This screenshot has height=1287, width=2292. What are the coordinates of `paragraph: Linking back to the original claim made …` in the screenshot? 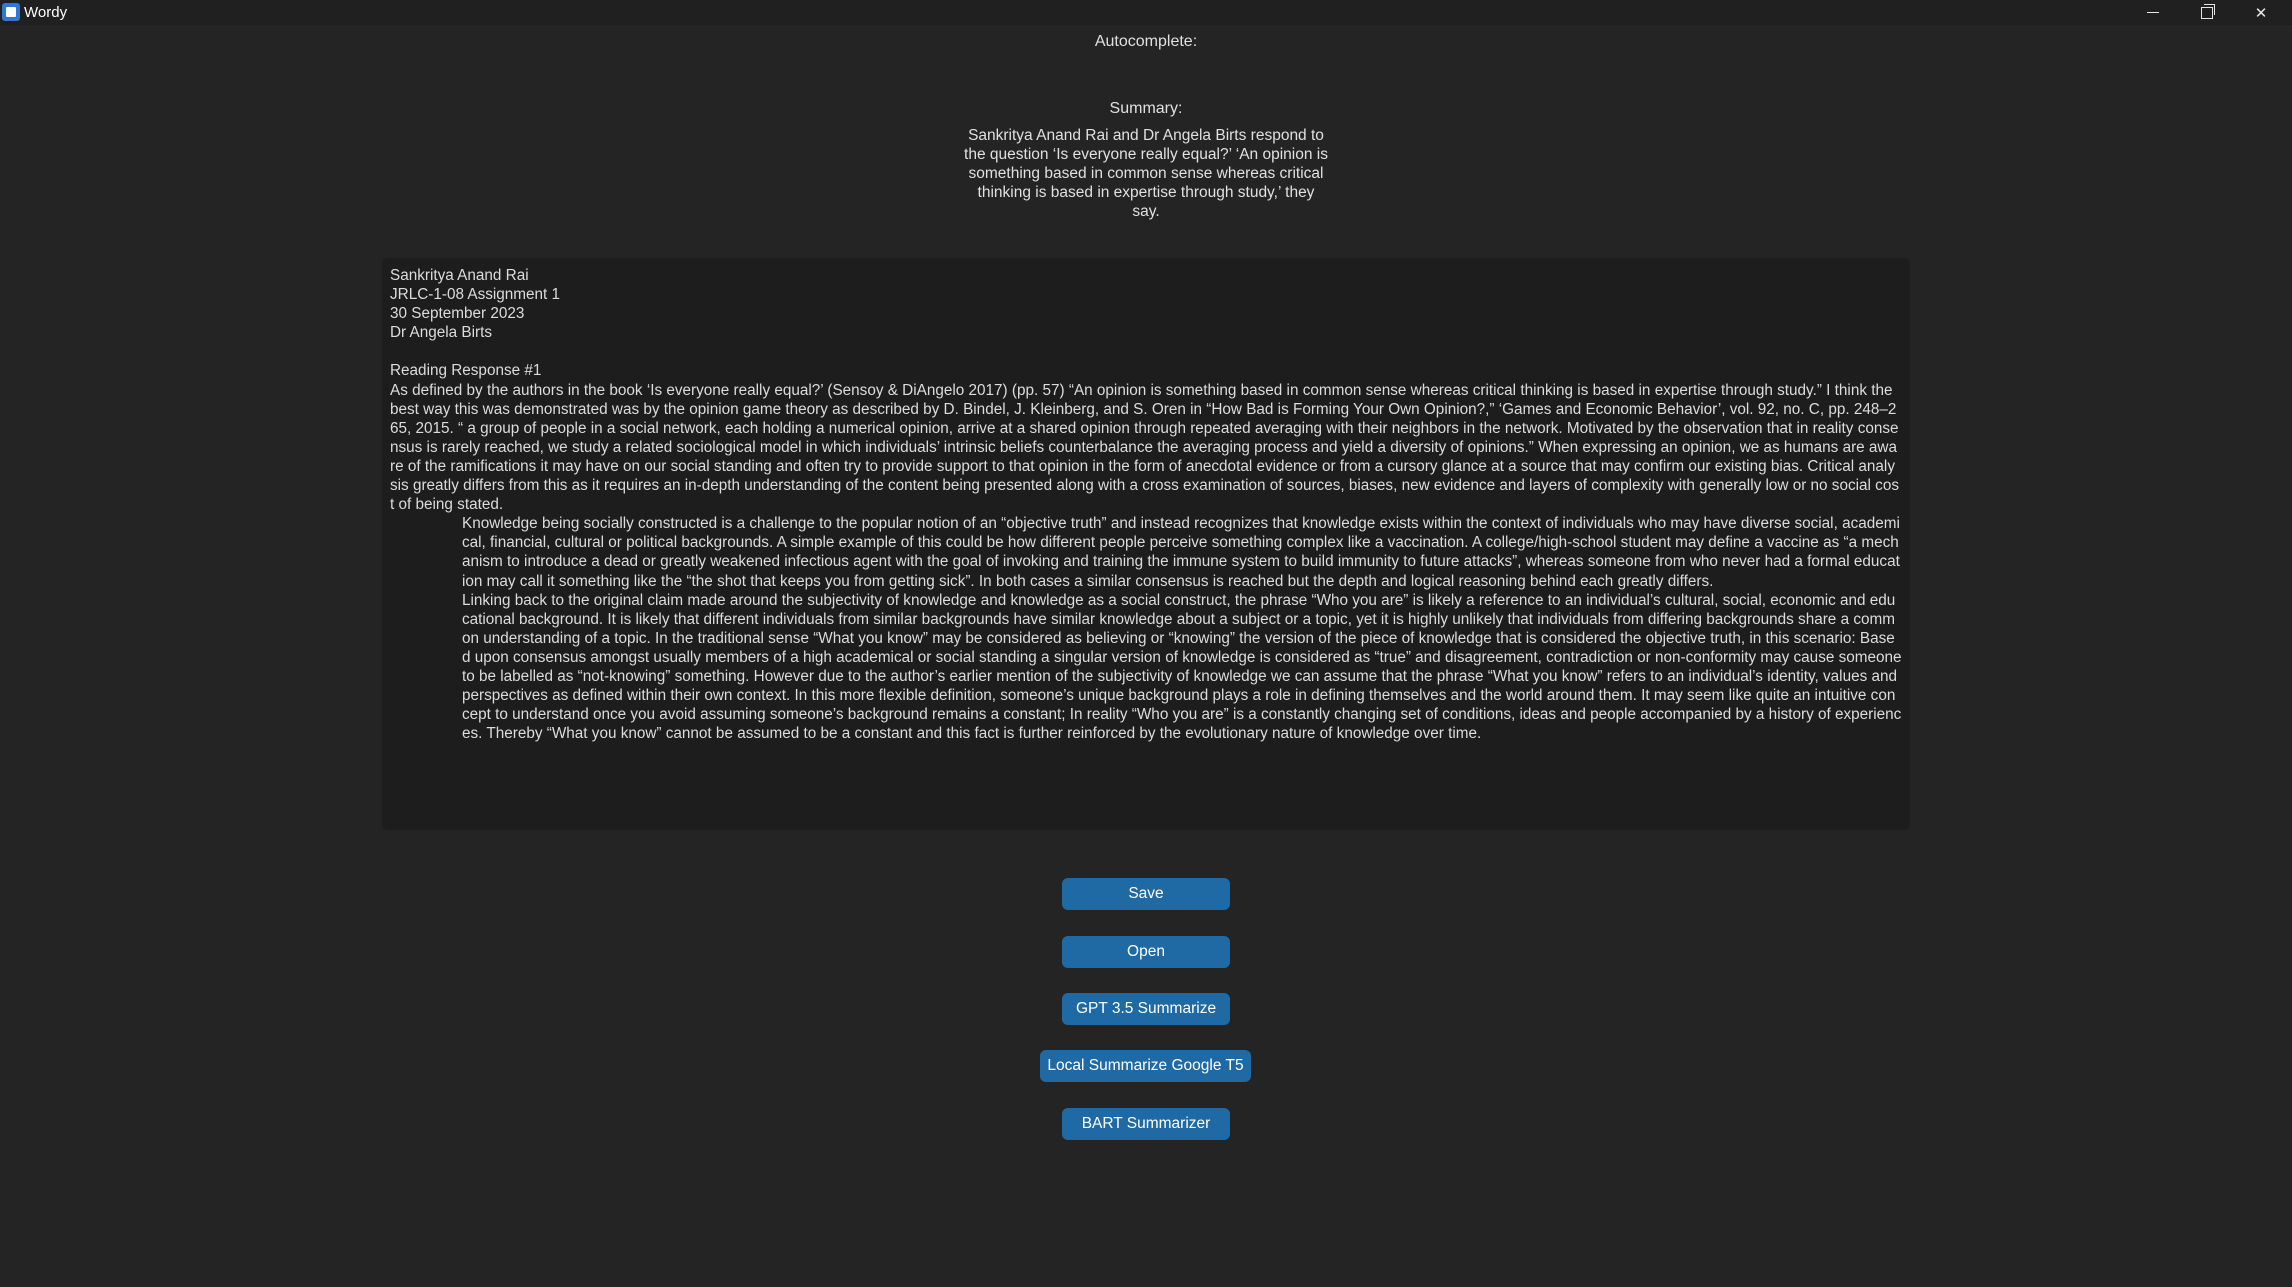 It's located at (1184, 667).